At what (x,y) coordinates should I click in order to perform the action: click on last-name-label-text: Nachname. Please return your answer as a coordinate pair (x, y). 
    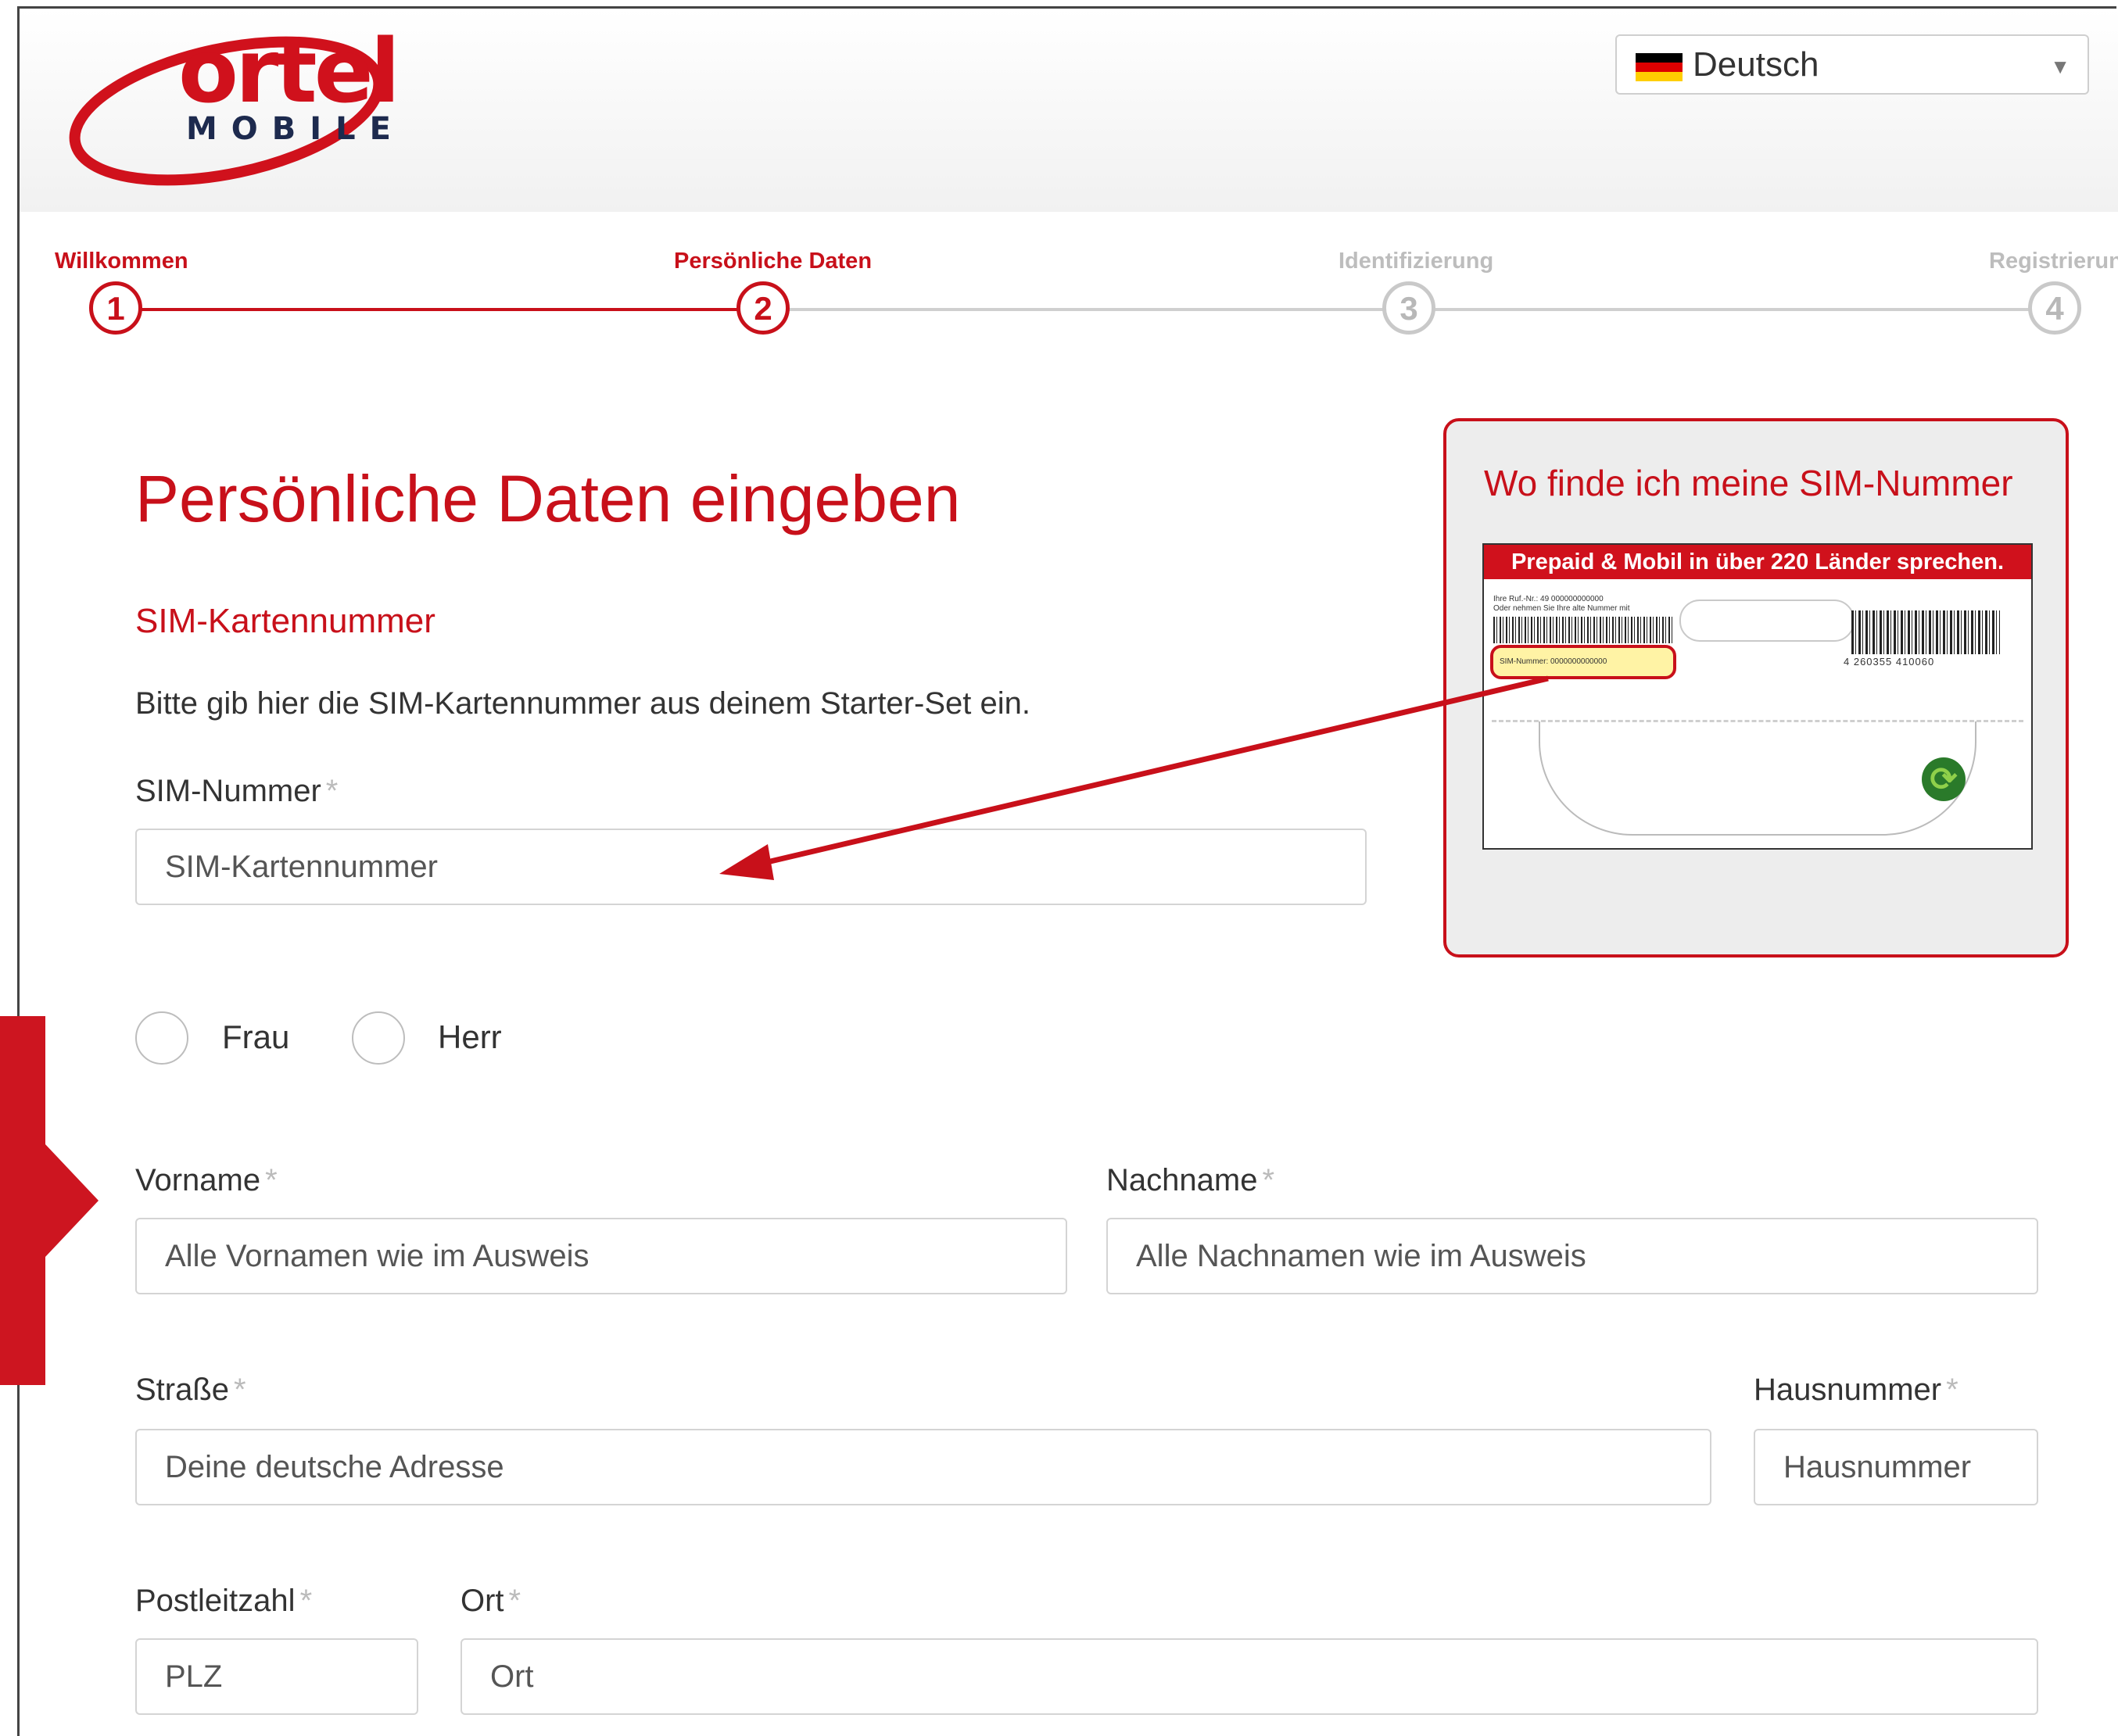
    Looking at the image, I should click on (1182, 1180).